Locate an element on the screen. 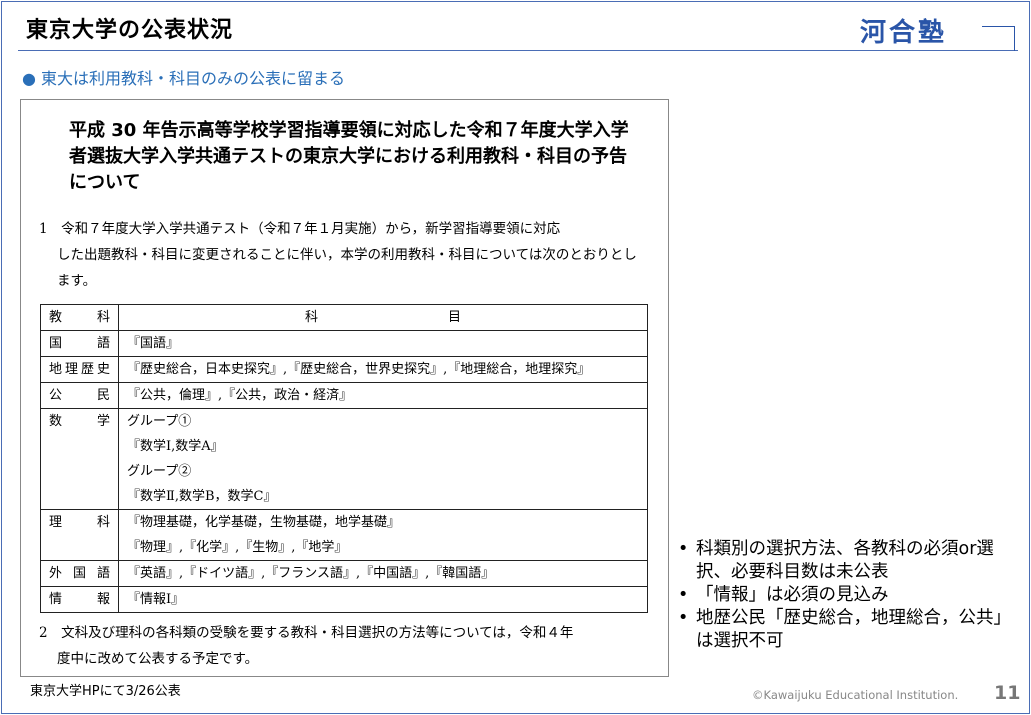 Image resolution: width=1031 pixels, height=715 pixels. course-line: 『物理』,『化学』,『生物』,『地学』 is located at coordinates (237, 547).